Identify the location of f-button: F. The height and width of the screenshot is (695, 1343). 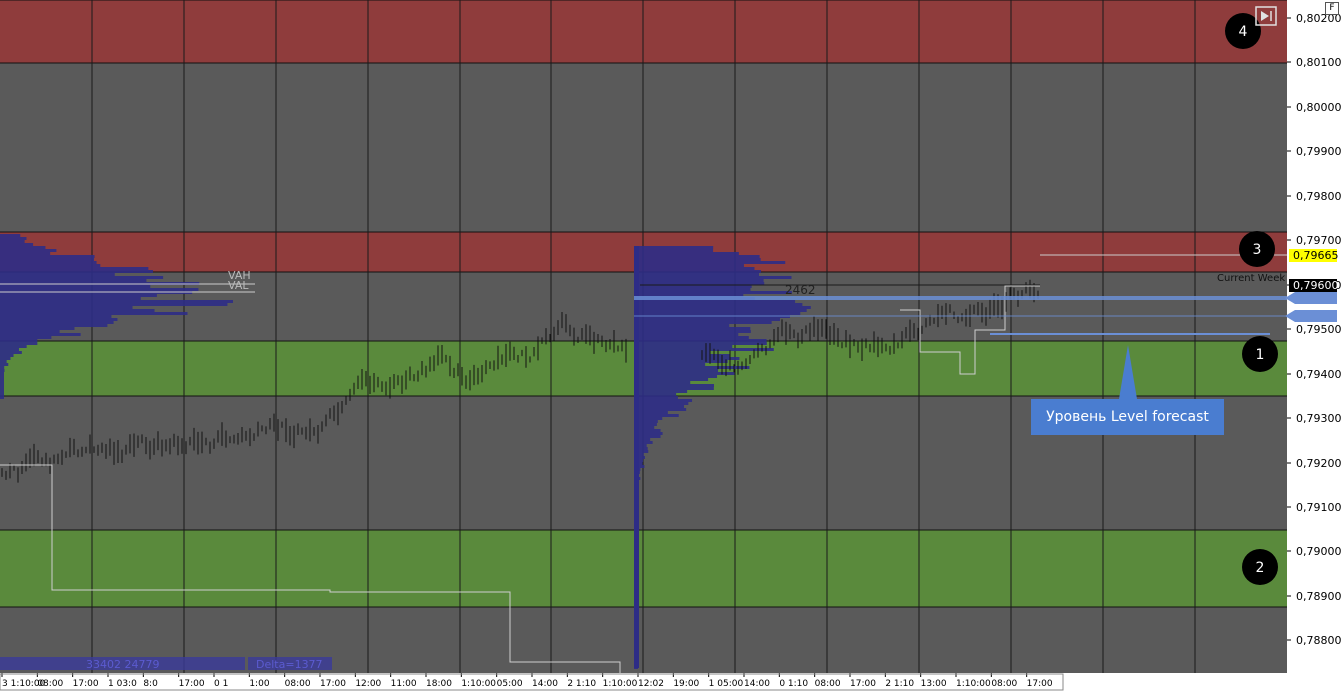
(1332, 8).